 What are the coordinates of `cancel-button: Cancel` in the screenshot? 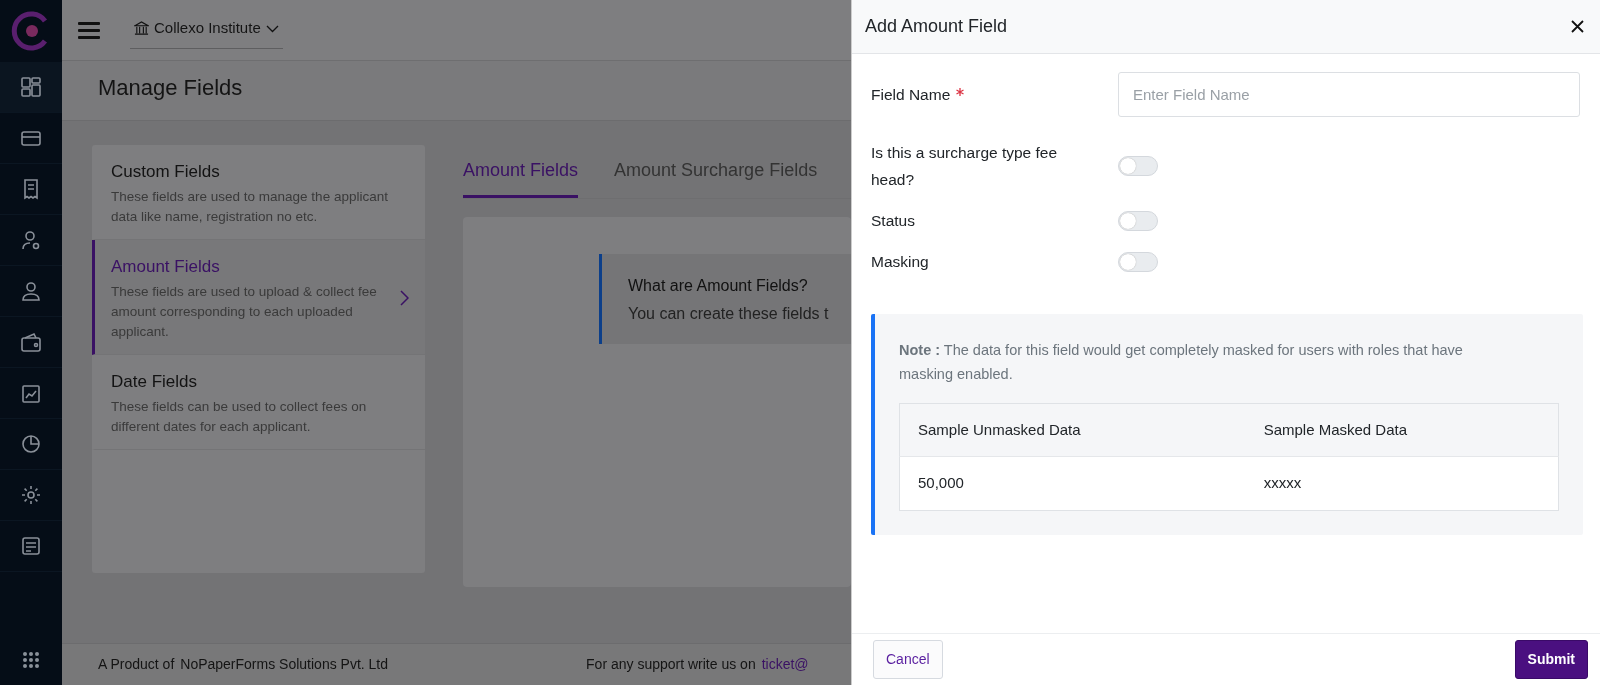 It's located at (908, 659).